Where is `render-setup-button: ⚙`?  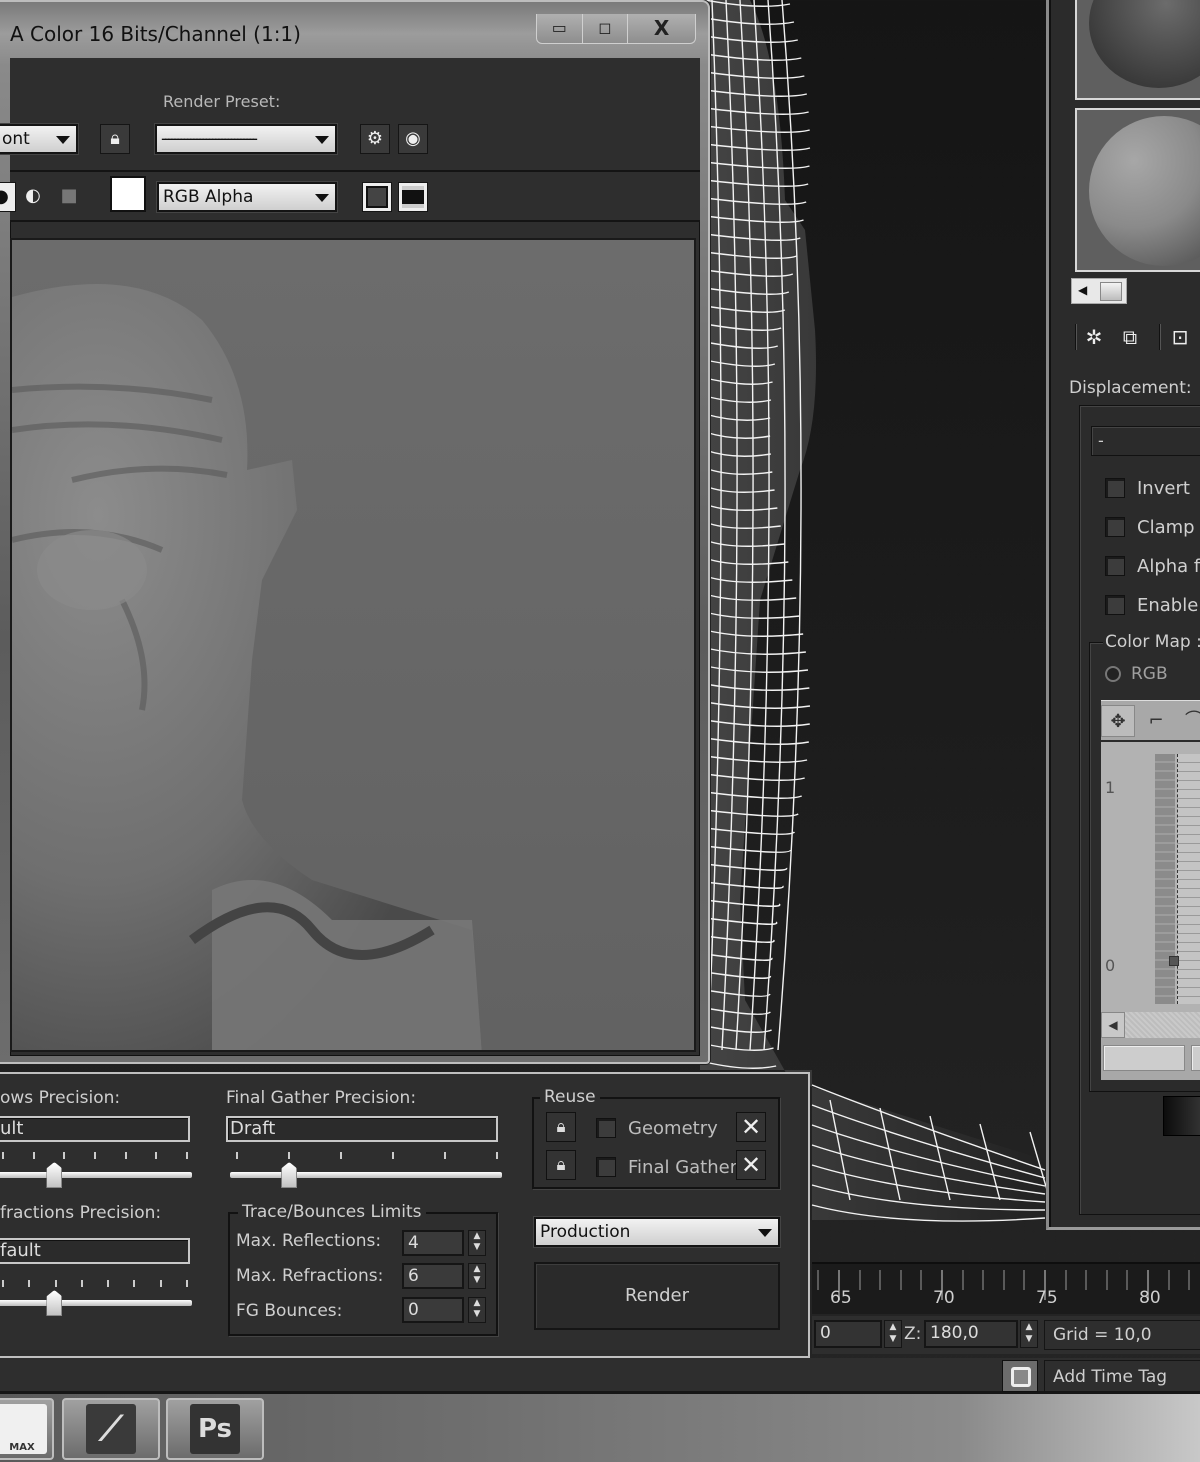
render-setup-button: ⚙ is located at coordinates (375, 139).